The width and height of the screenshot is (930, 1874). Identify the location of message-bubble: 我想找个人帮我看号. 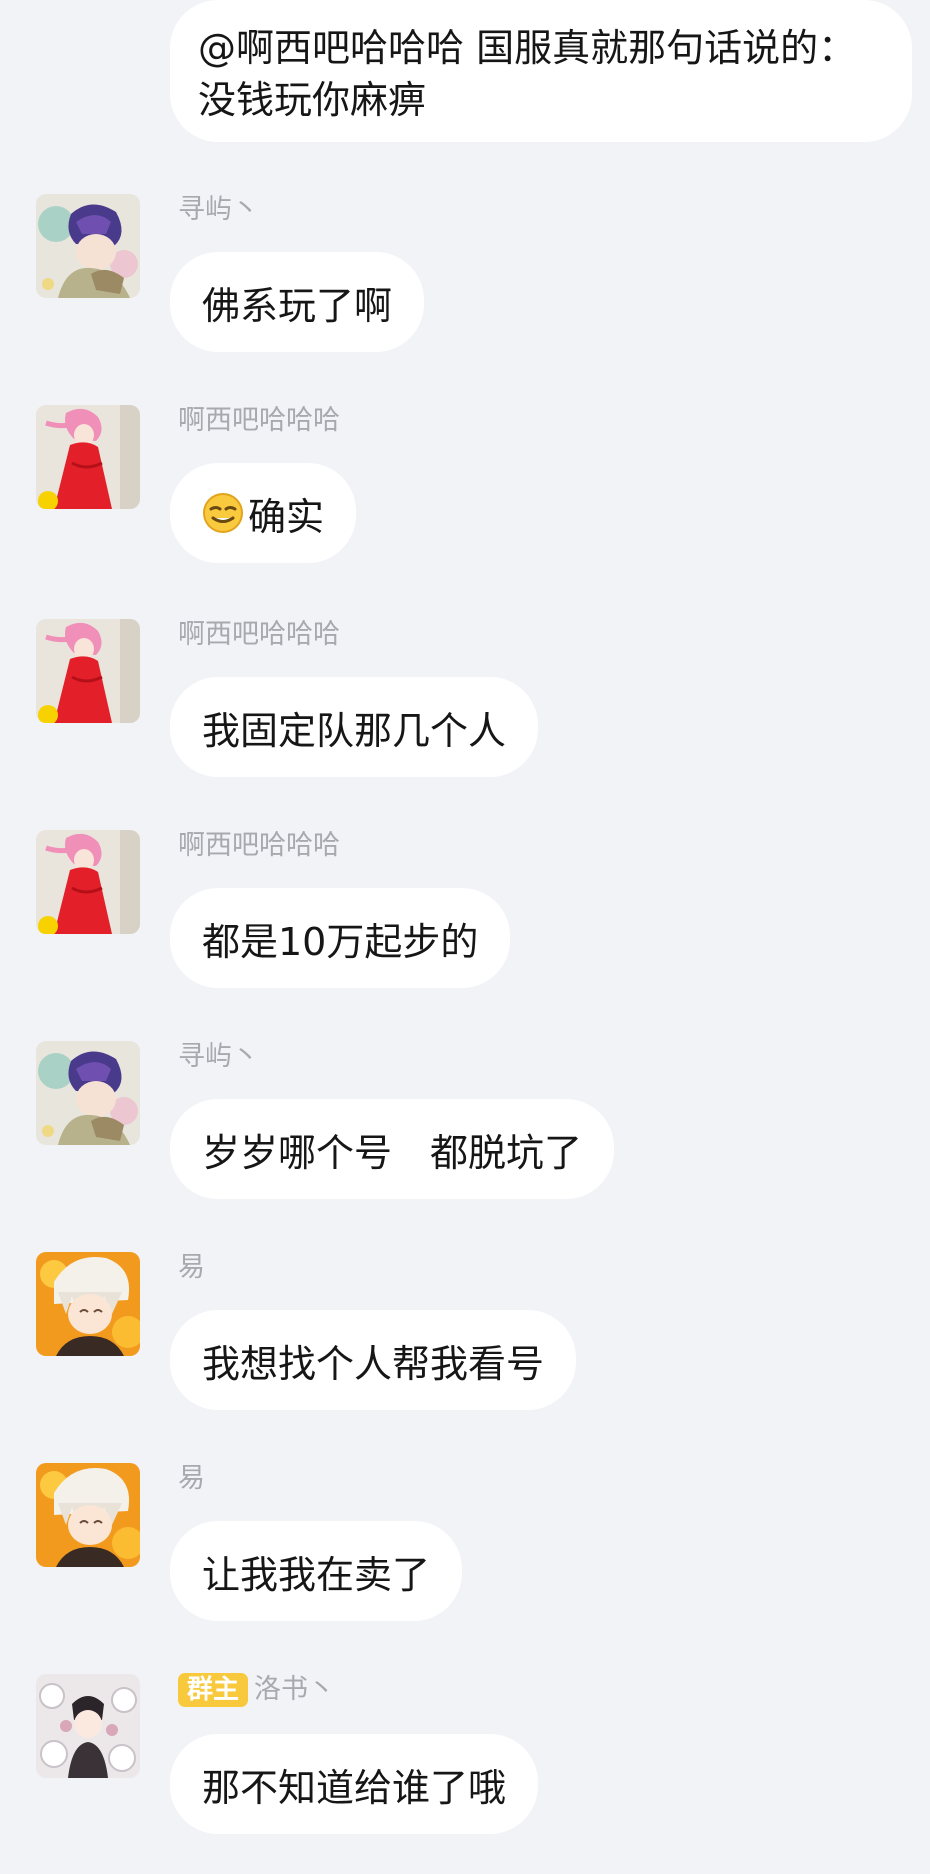
(373, 1360).